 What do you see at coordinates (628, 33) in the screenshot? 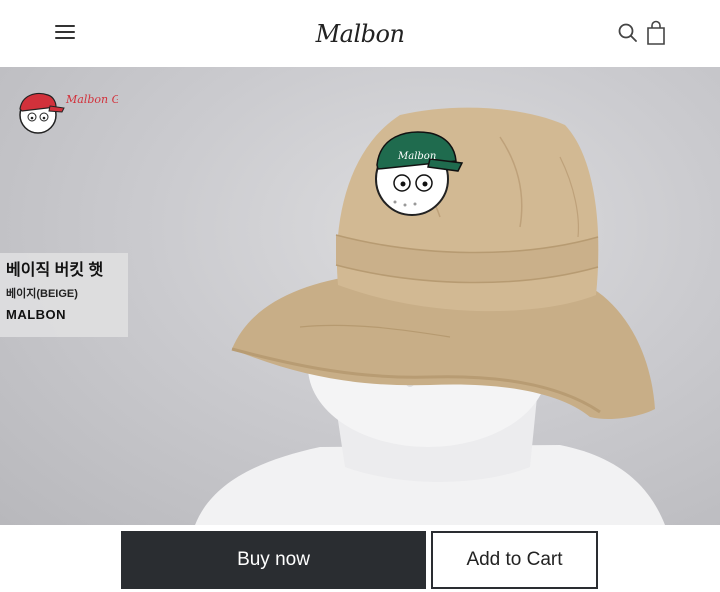
I see `search-icon` at bounding box center [628, 33].